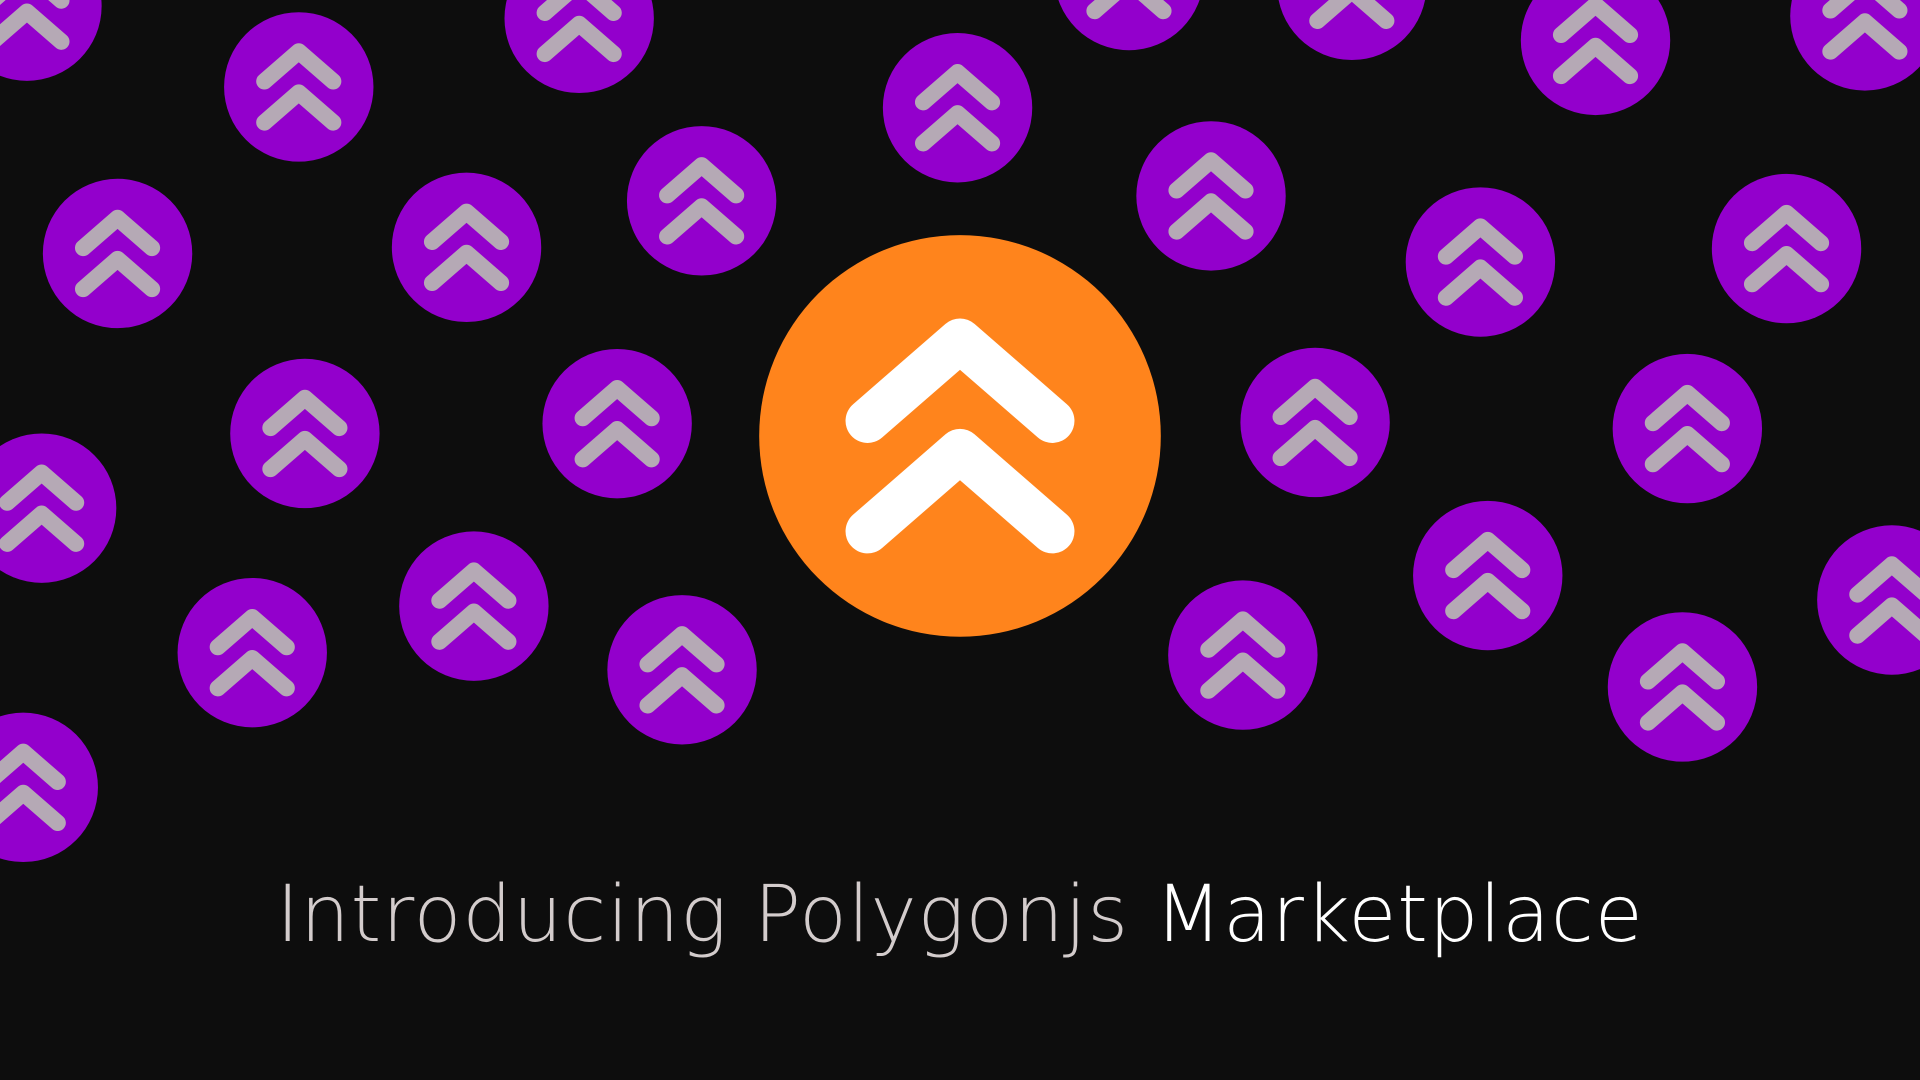  Describe the element at coordinates (1399, 915) in the screenshot. I see `headline-tail: Marketplace` at that location.